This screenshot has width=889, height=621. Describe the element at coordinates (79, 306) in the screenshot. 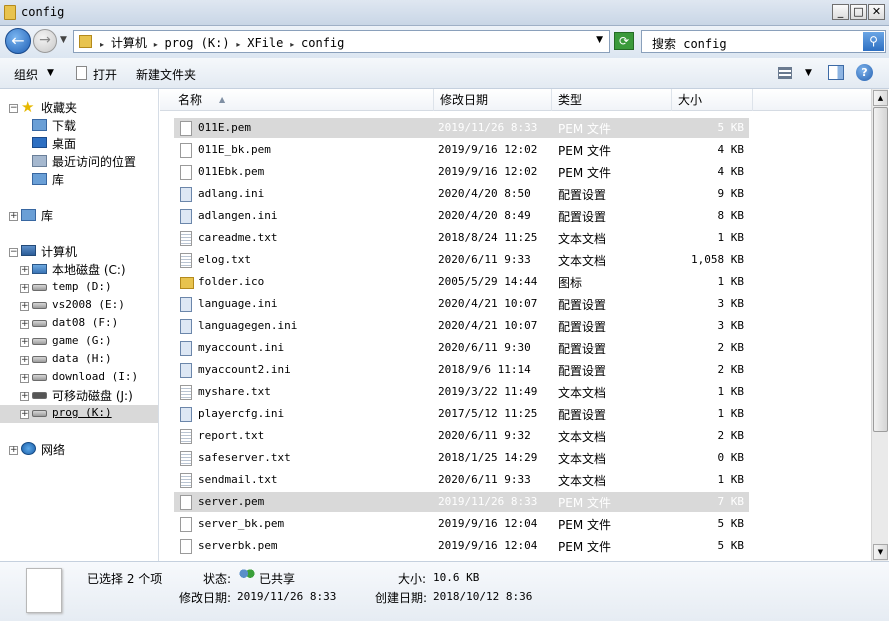

I see `tree-item-drive-e: + vs2008 (E:)` at that location.